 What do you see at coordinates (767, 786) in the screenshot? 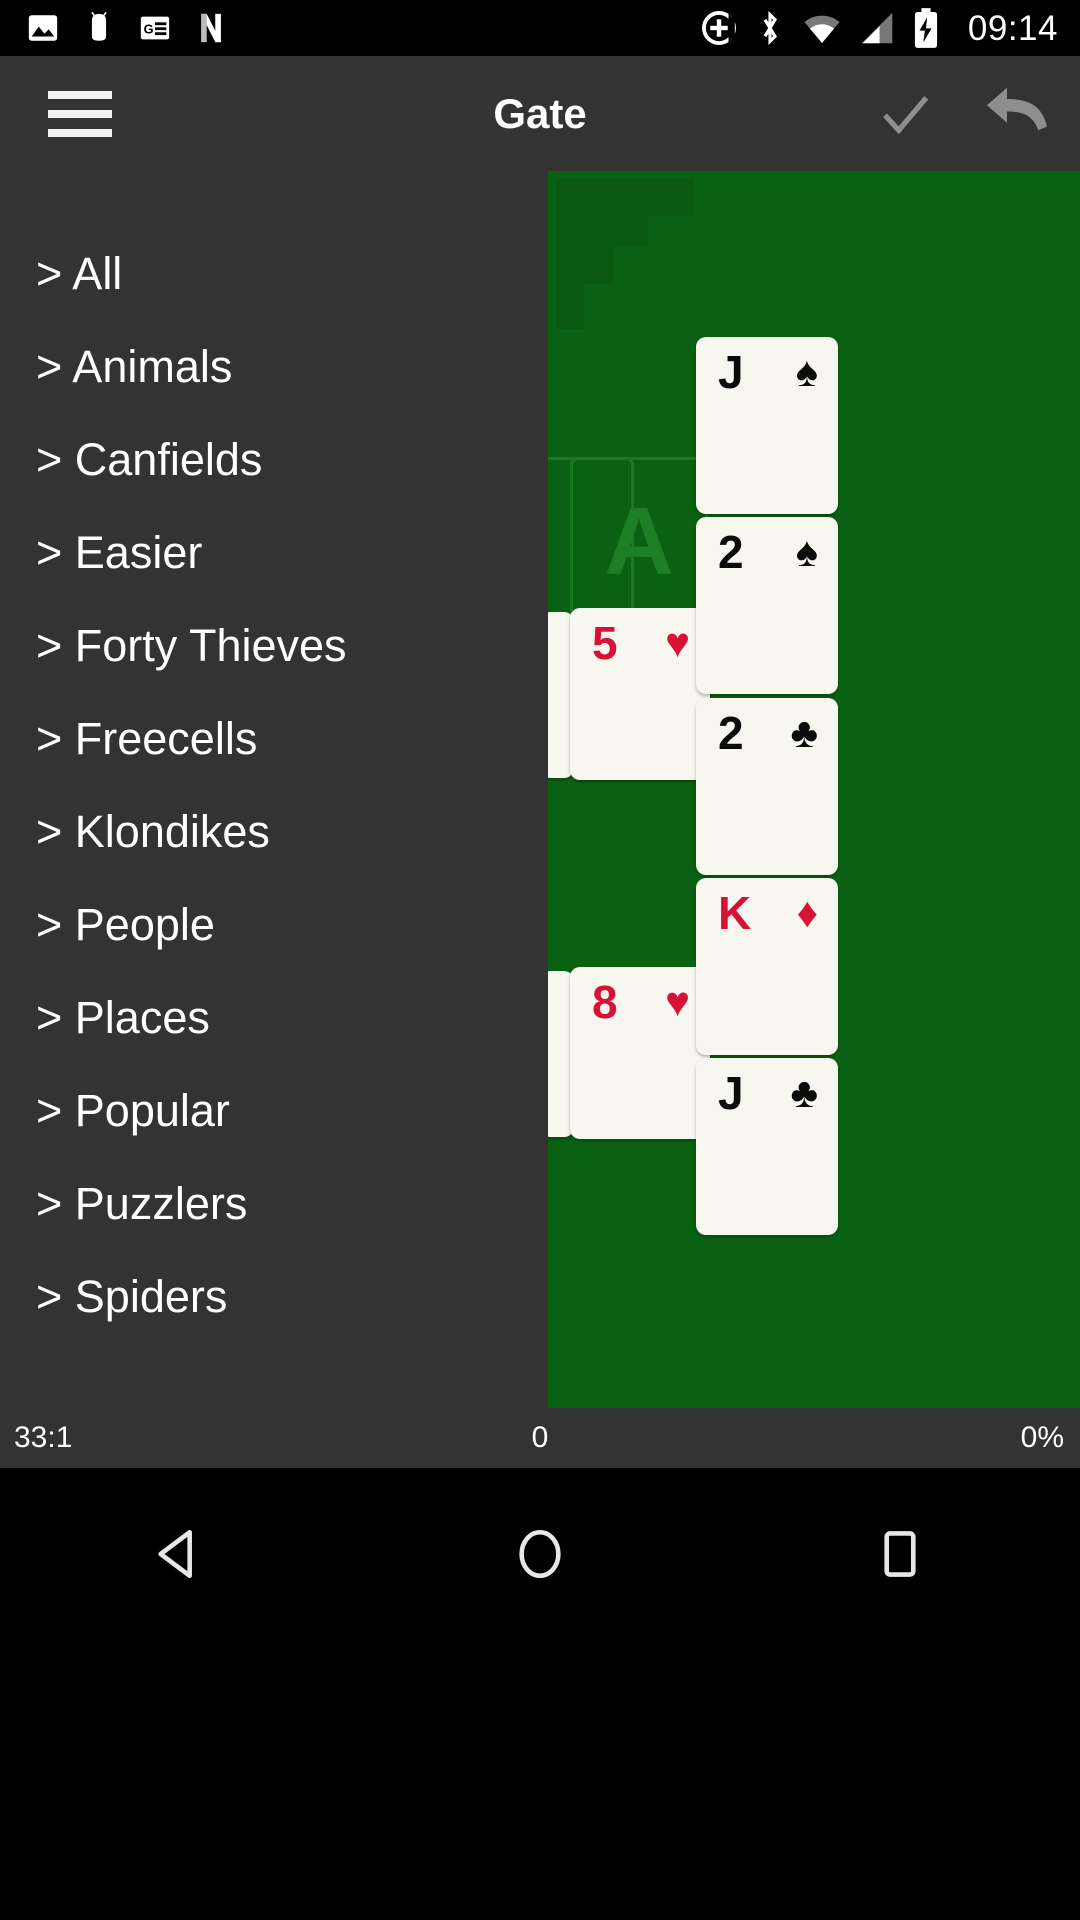
I see `card-2-clubs: 2 ♣` at bounding box center [767, 786].